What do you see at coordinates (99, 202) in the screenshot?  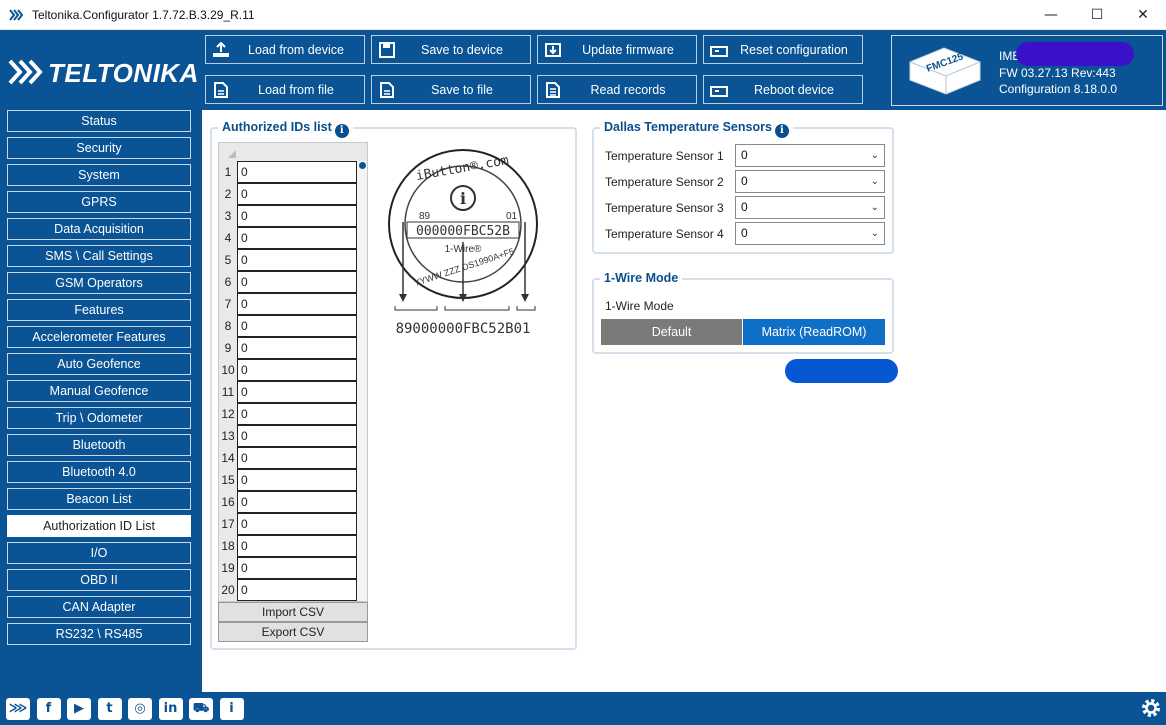 I see `sidebar-item-gprs: GPRS` at bounding box center [99, 202].